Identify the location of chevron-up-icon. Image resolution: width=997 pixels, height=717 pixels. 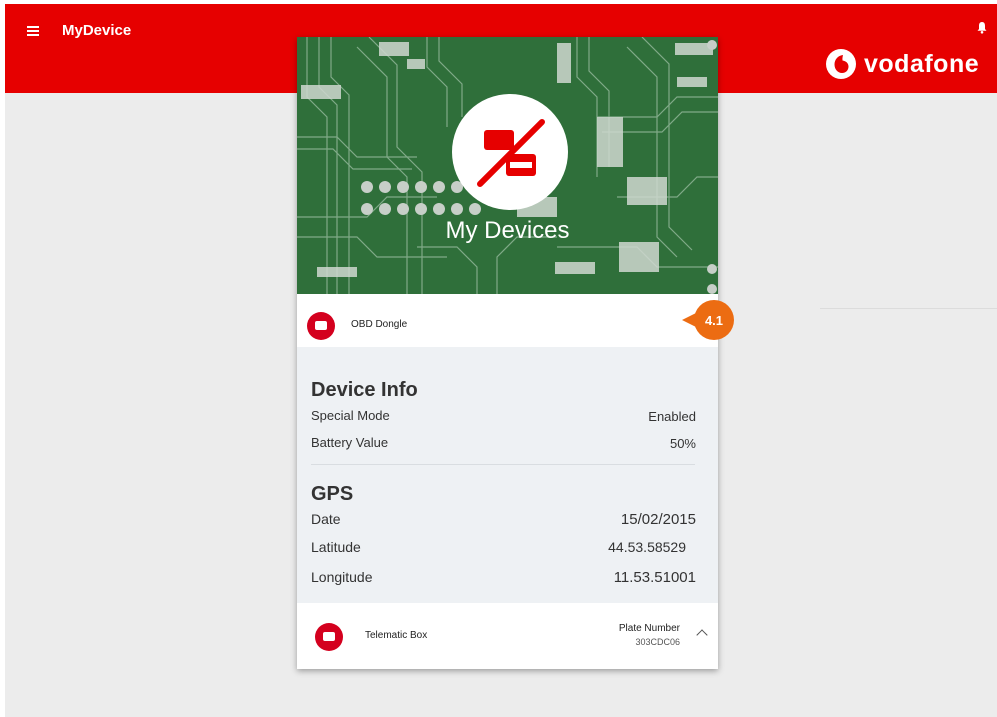
(702, 635).